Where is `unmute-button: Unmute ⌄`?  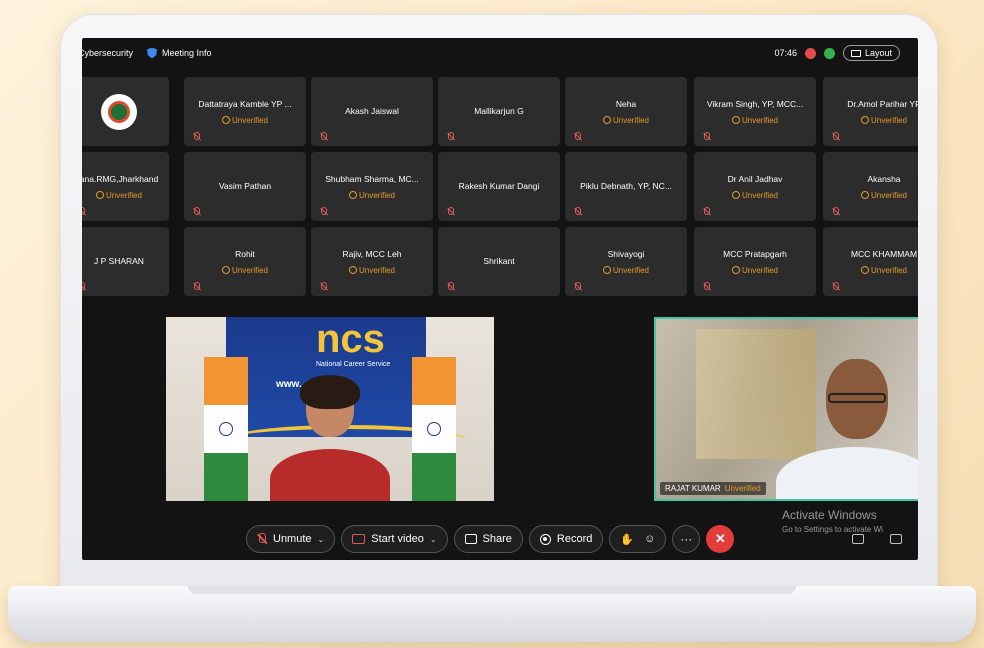 unmute-button: Unmute ⌄ is located at coordinates (291, 539).